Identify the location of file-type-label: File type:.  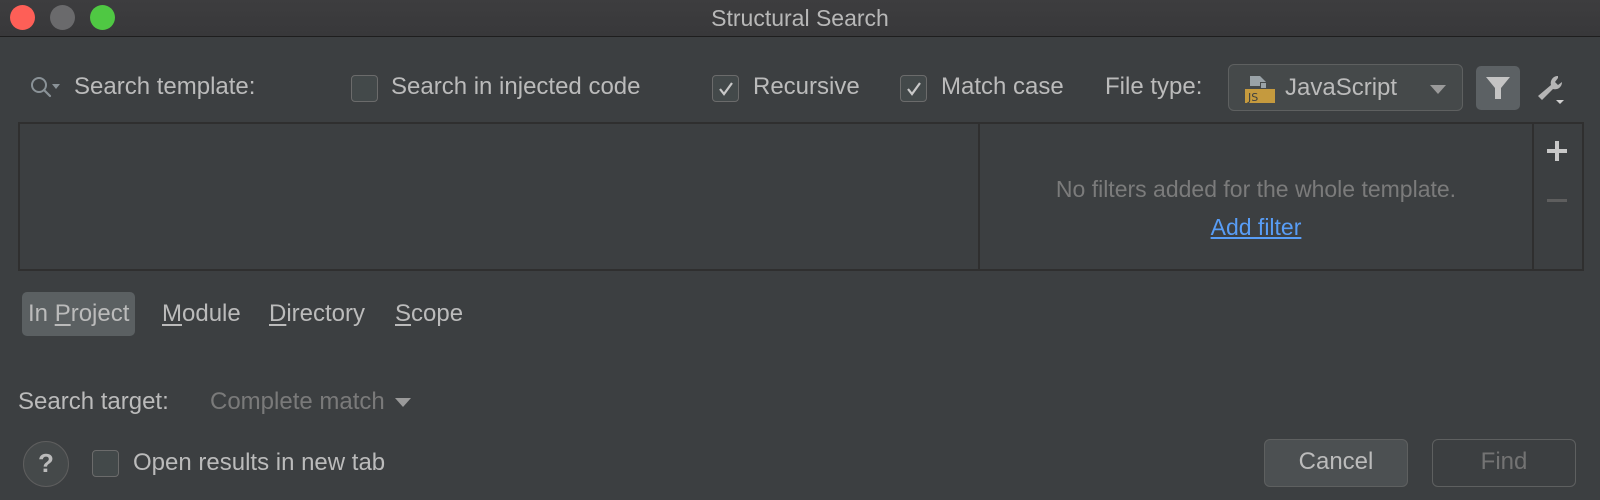
(1154, 86).